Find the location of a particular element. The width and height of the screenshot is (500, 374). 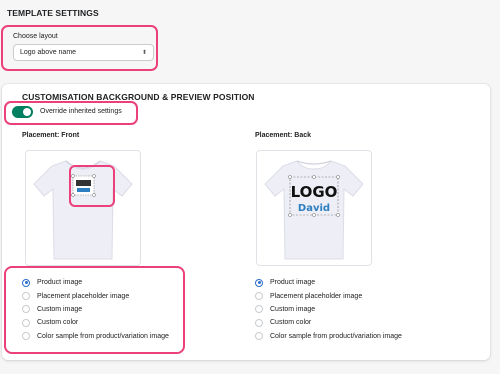

choose-layout-label: Choose layout is located at coordinates (35, 36).